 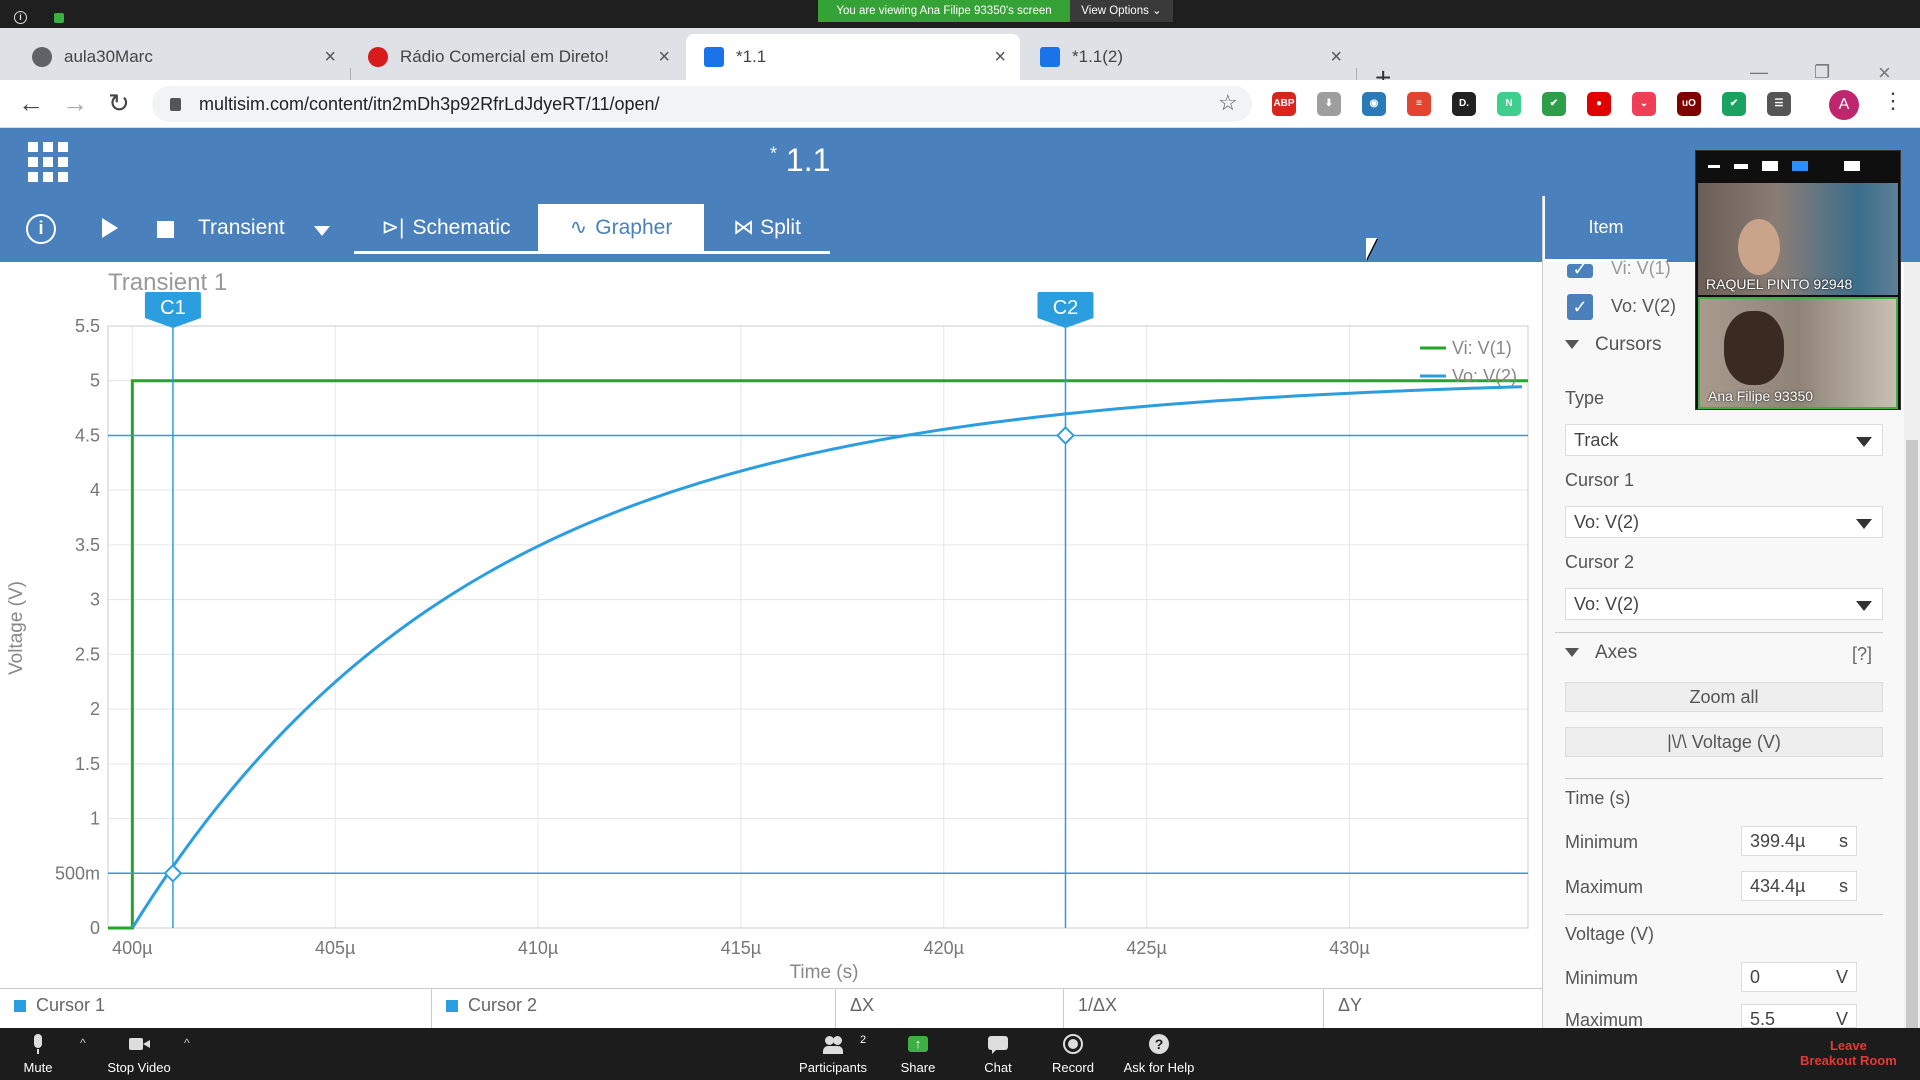 I want to click on voltage-axis-label: Voltage (V), so click(x=1610, y=934).